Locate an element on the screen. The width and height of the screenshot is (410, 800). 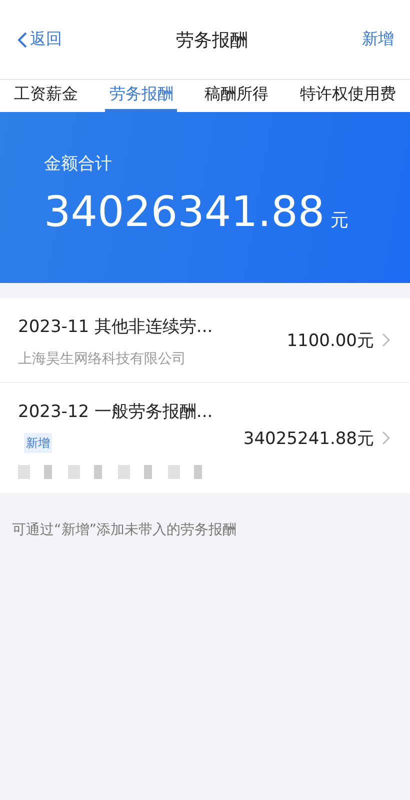
record-amount: 34025241.88元 is located at coordinates (308, 439).